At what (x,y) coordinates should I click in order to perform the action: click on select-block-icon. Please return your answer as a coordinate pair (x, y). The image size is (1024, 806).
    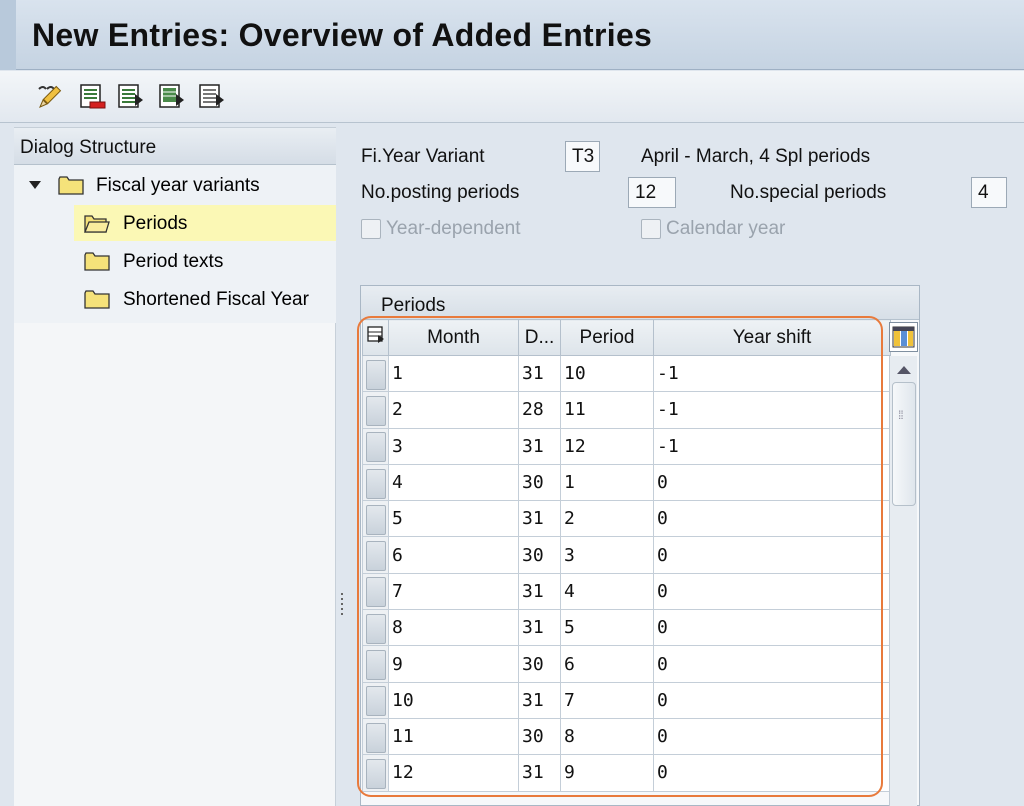
    Looking at the image, I should click on (172, 97).